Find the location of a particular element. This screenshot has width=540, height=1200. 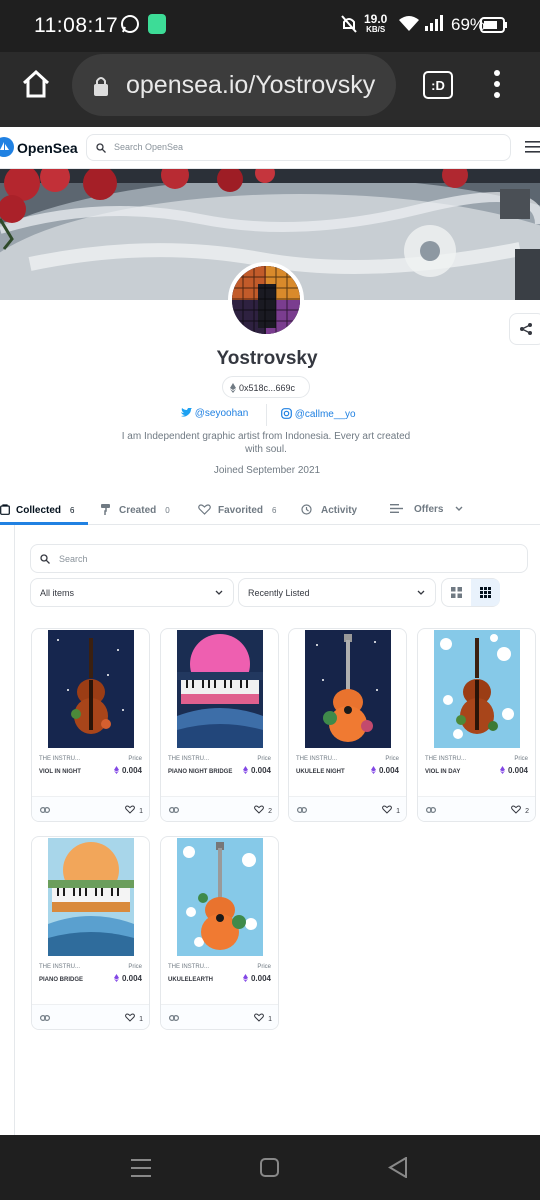

item-card-footer: 1 is located at coordinates (90, 1016).